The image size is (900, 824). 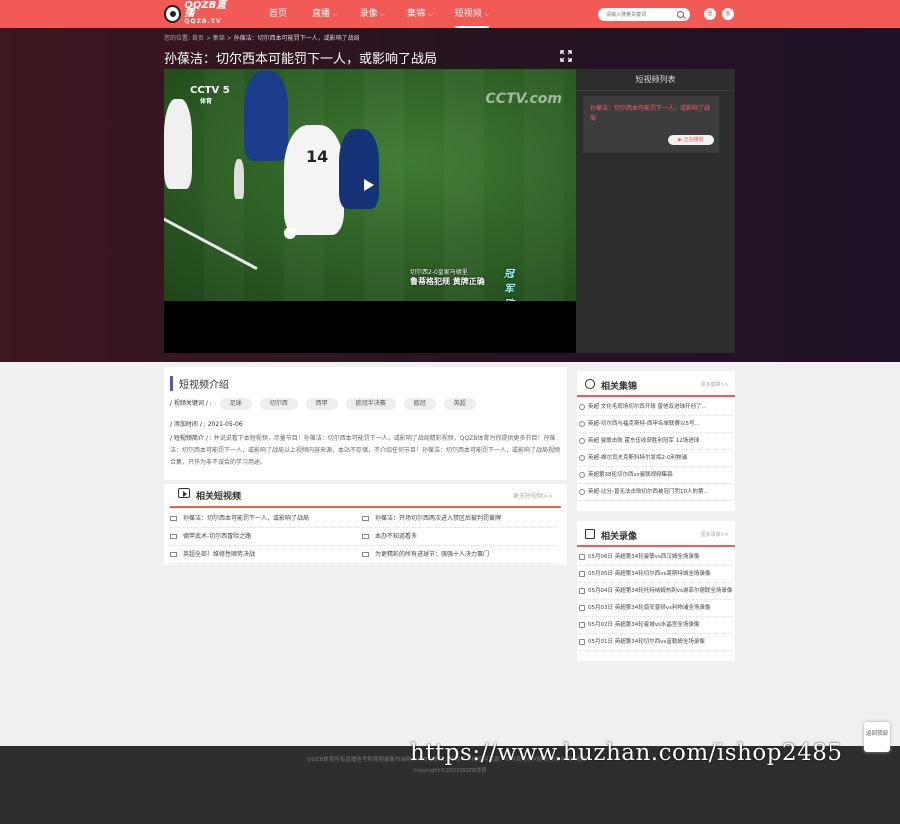 I want to click on nav-home: 首页, so click(x=278, y=14).